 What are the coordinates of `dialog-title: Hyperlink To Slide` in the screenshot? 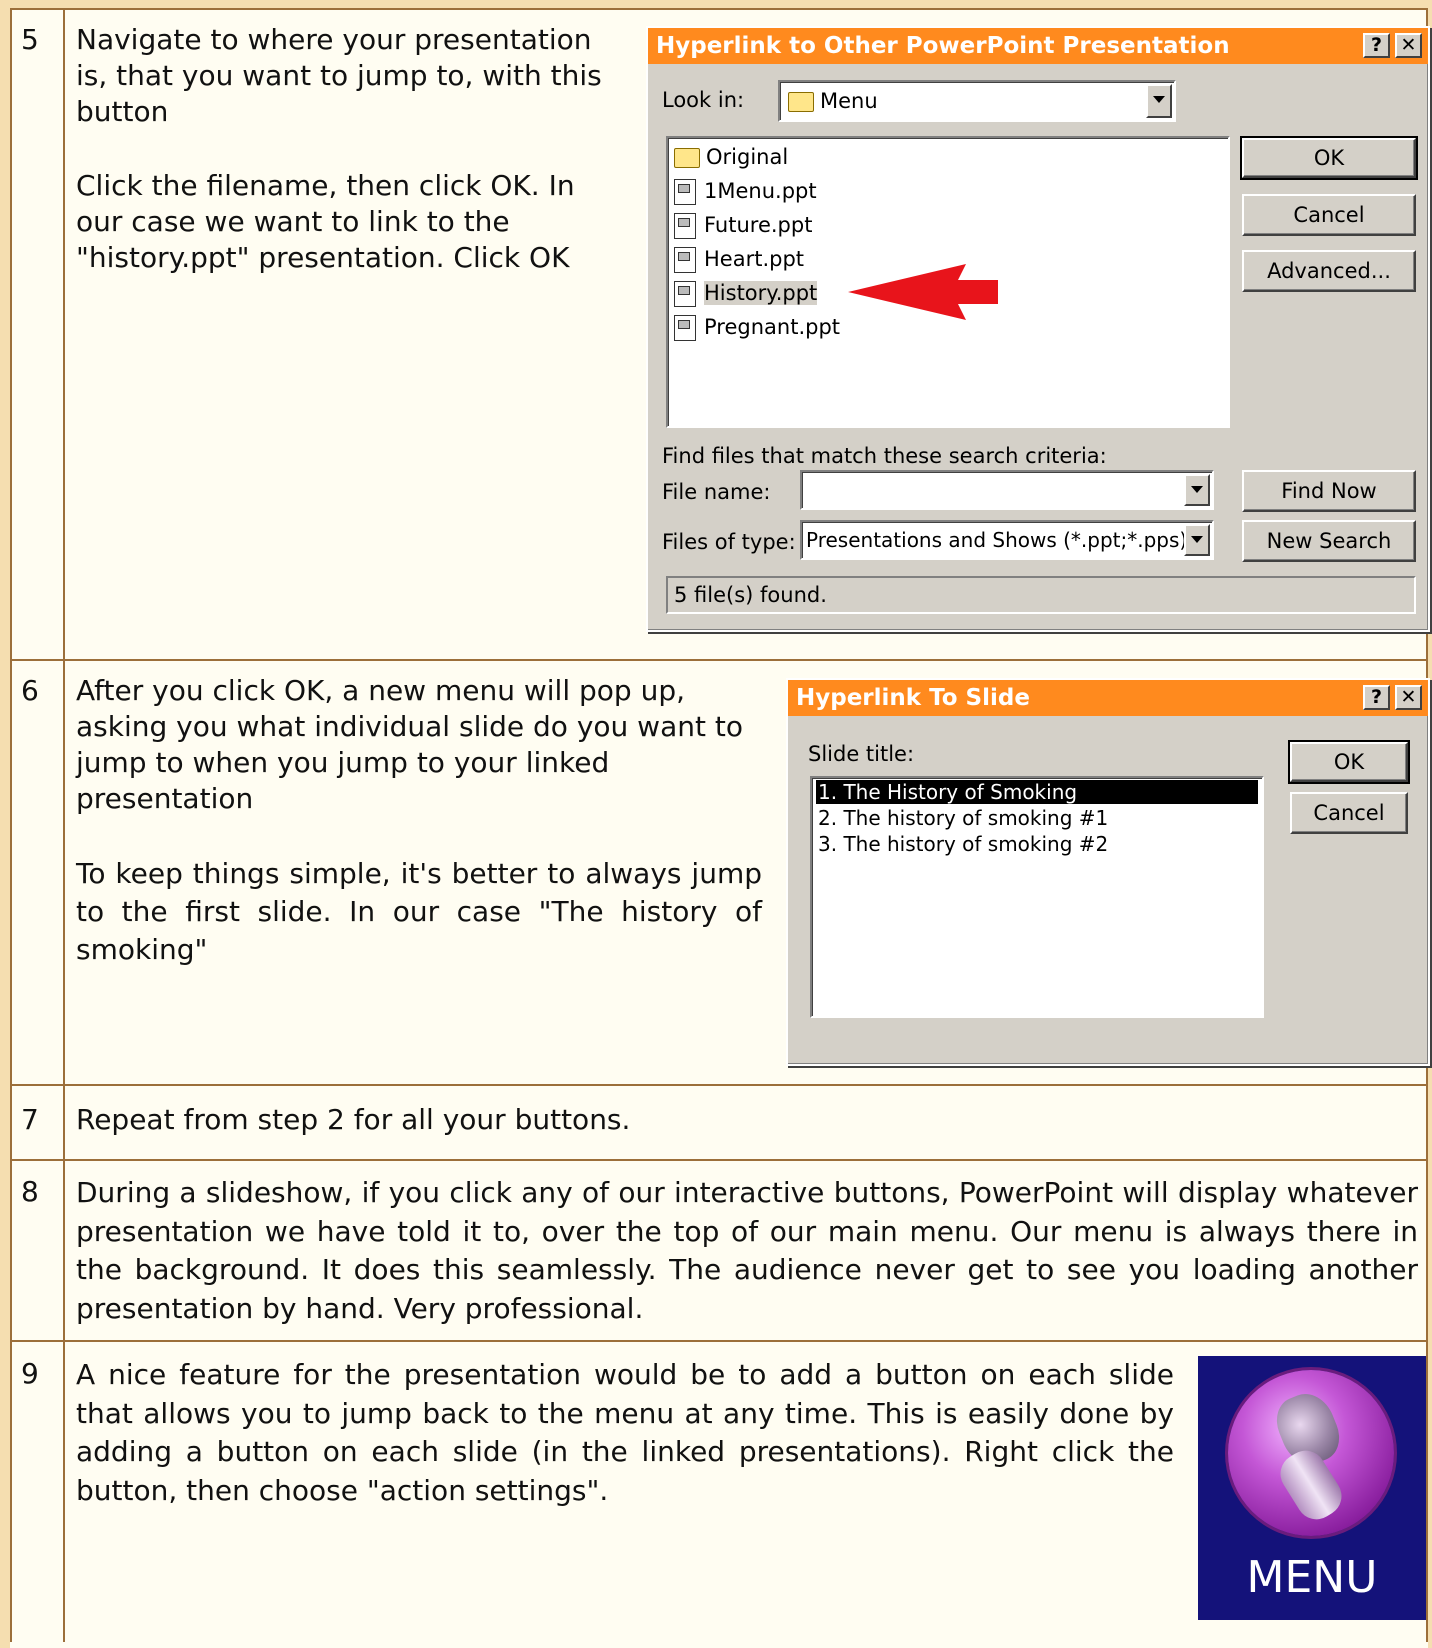 It's located at (1108, 698).